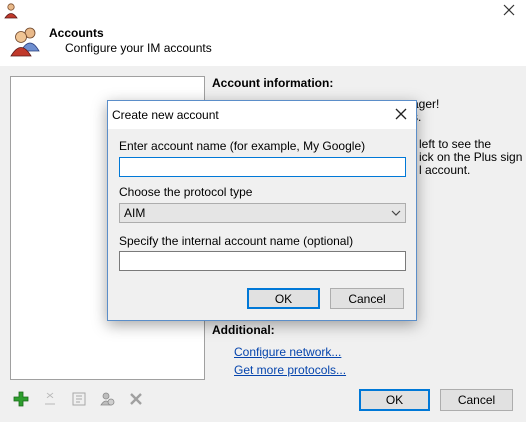  Describe the element at coordinates (165, 115) in the screenshot. I see `dialog-title: Create new account` at that location.